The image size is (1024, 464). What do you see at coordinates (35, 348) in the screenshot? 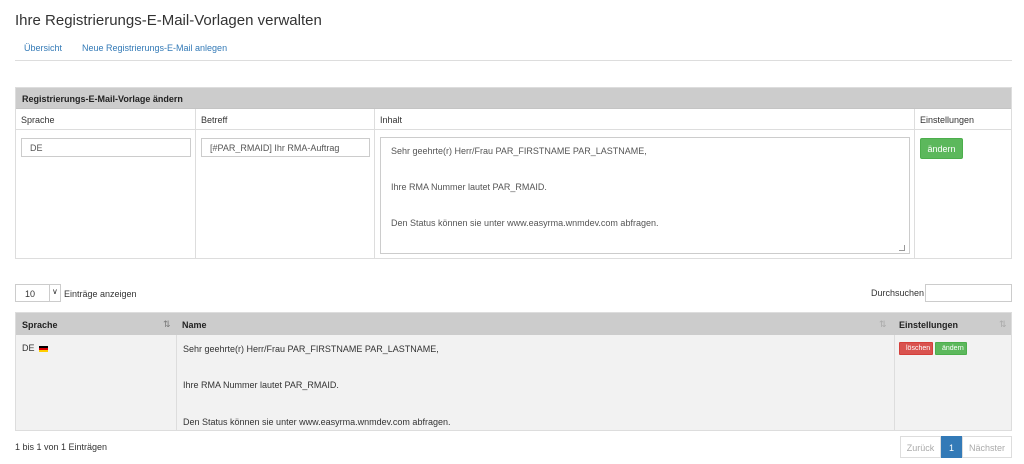
I see `row-language: DE` at bounding box center [35, 348].